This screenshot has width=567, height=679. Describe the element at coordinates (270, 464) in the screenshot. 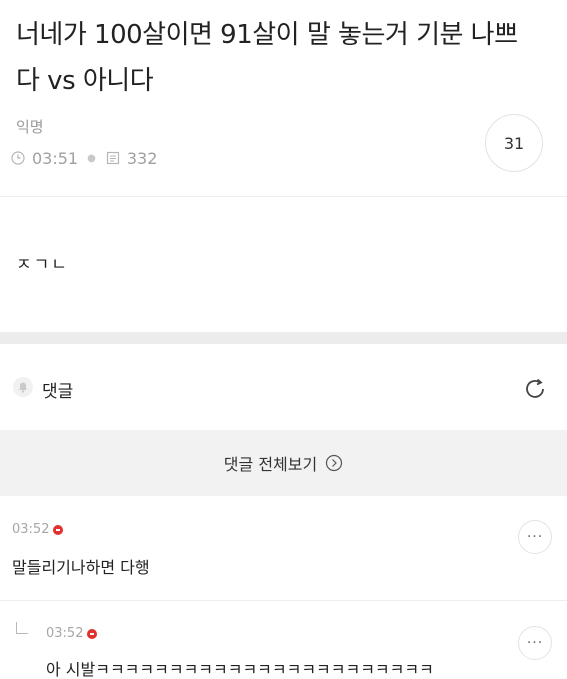

I see `view-all-label: 댓글 전체보기` at that location.